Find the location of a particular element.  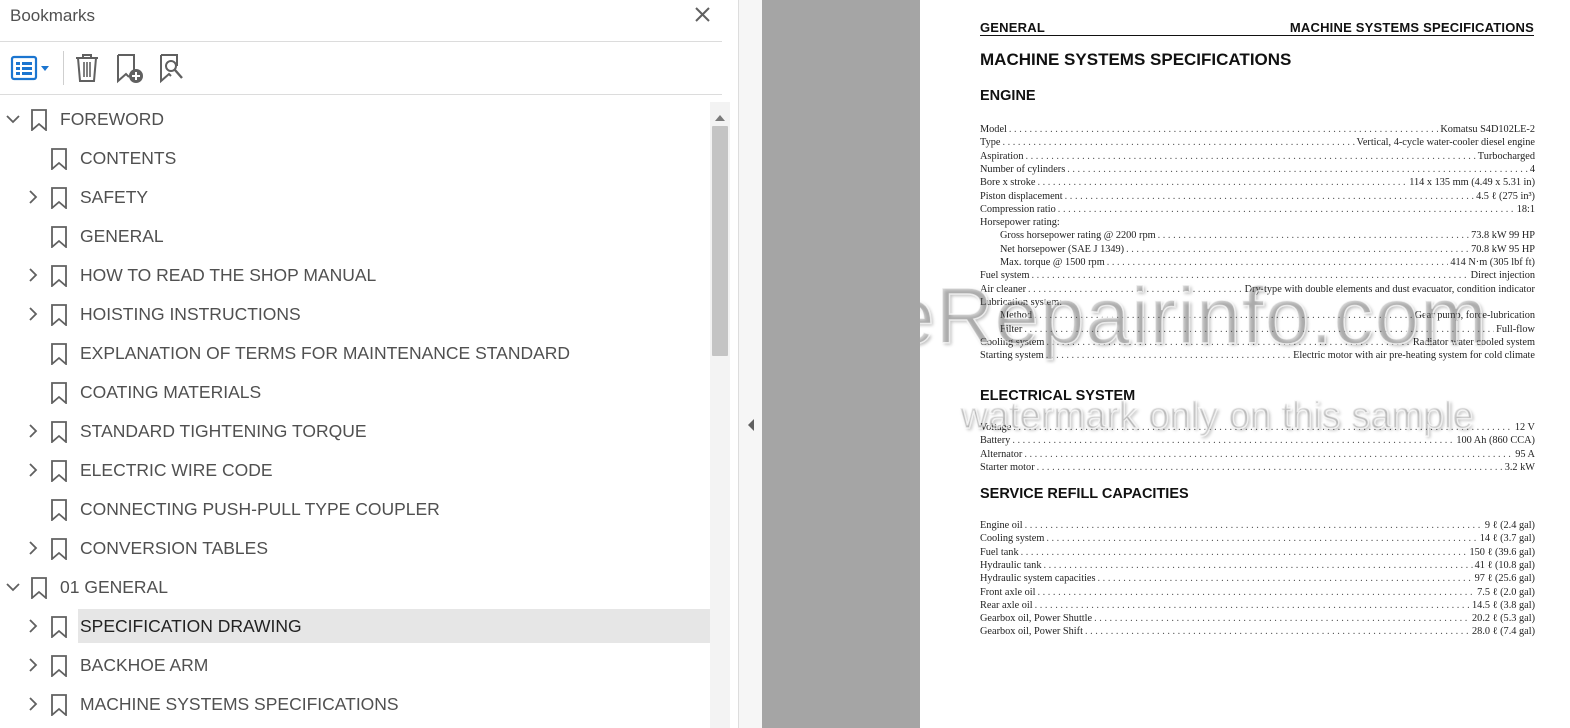

spec-value: 7.5 ℓ (2.0 gal) is located at coordinates (1506, 592).